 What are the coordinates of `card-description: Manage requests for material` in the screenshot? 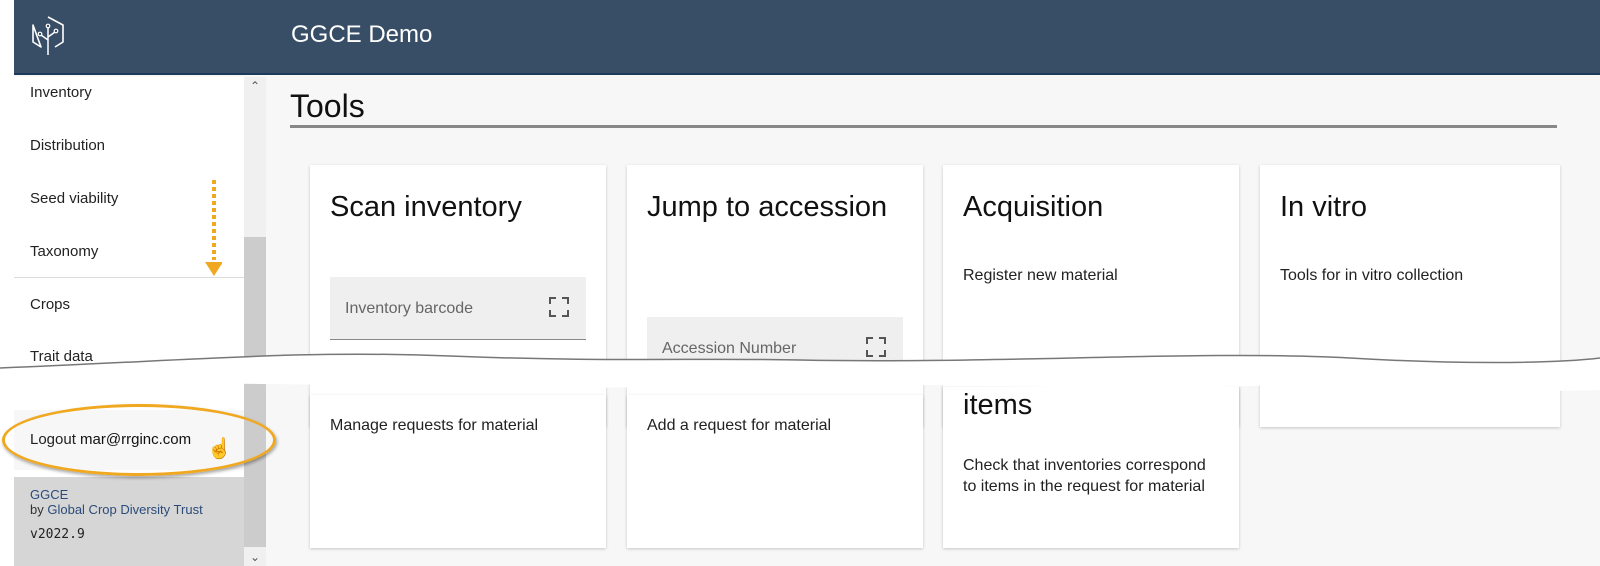 It's located at (434, 425).